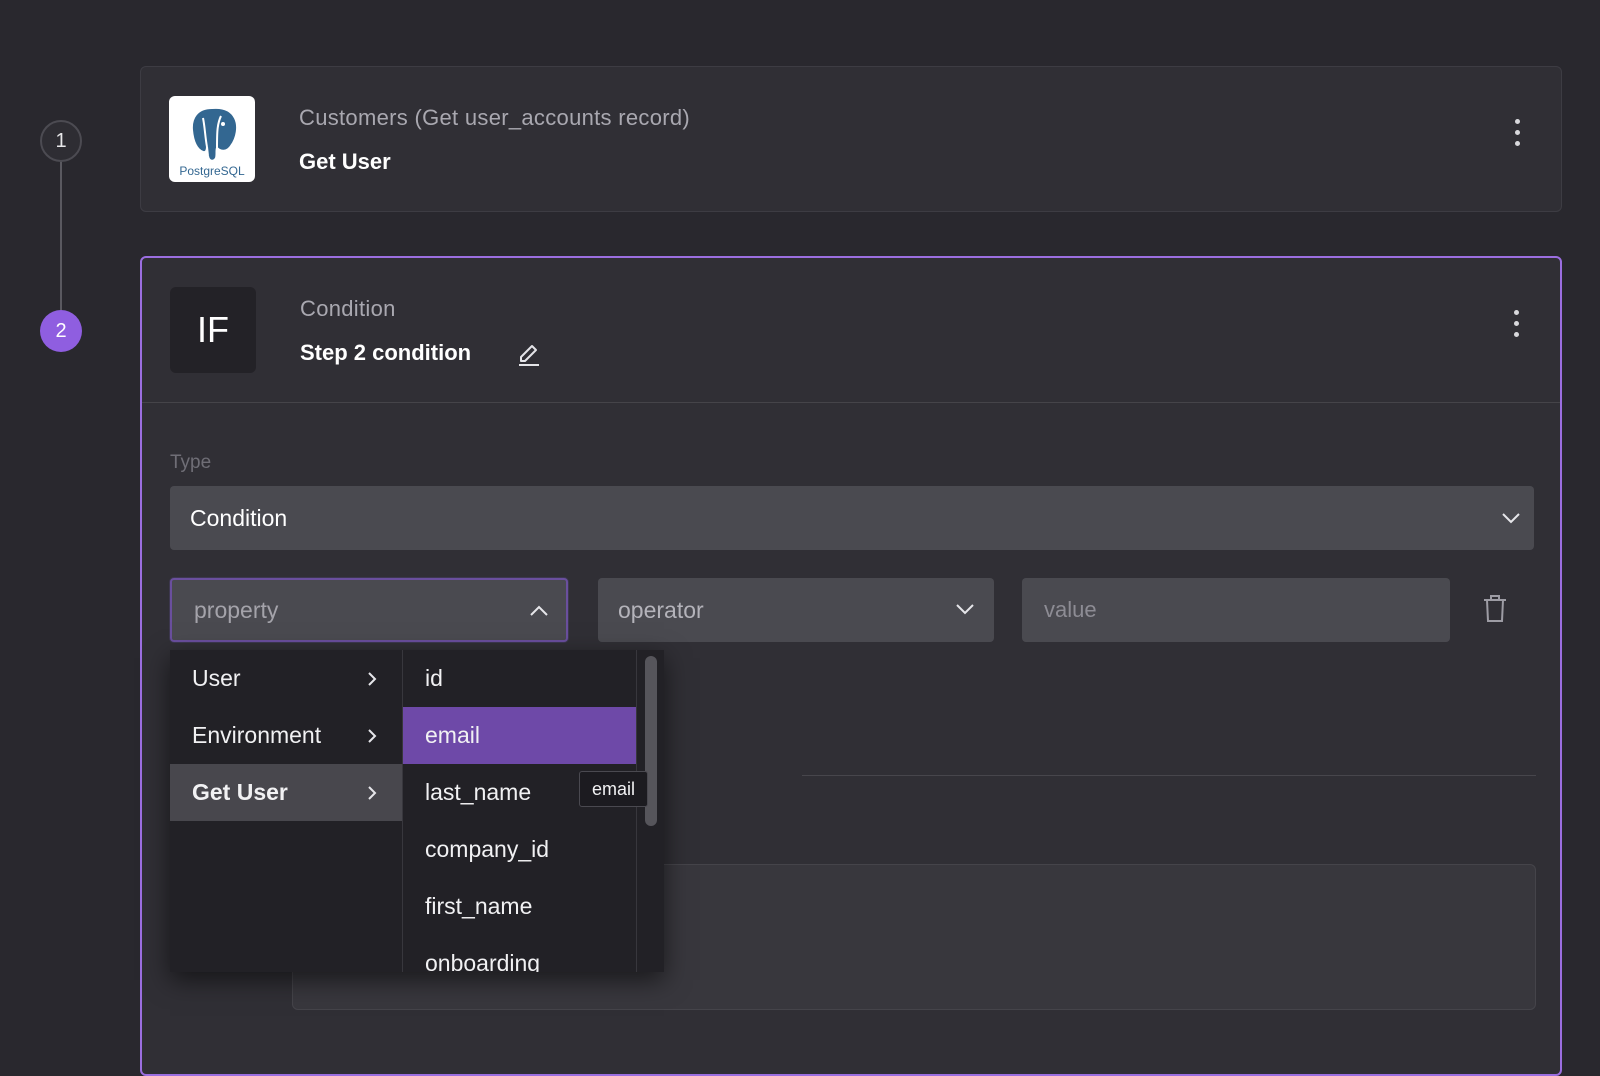 Image resolution: width=1600 pixels, height=1076 pixels. What do you see at coordinates (650, 811) in the screenshot?
I see `dropdown-scrollbar` at bounding box center [650, 811].